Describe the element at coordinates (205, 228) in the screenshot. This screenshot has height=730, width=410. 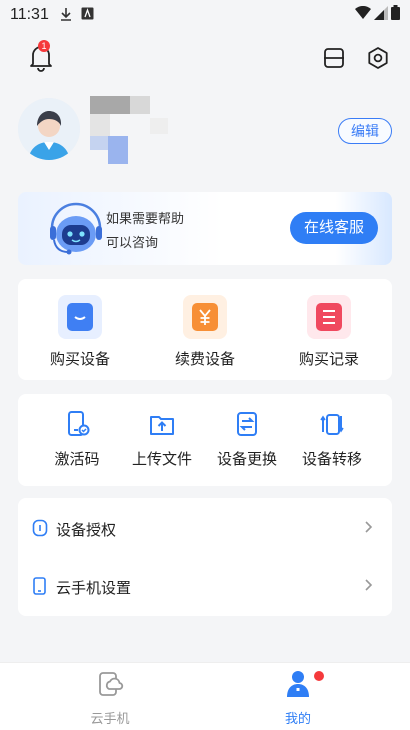
I see `help-card: 如果需要帮助 可以咨询 在线客服` at that location.